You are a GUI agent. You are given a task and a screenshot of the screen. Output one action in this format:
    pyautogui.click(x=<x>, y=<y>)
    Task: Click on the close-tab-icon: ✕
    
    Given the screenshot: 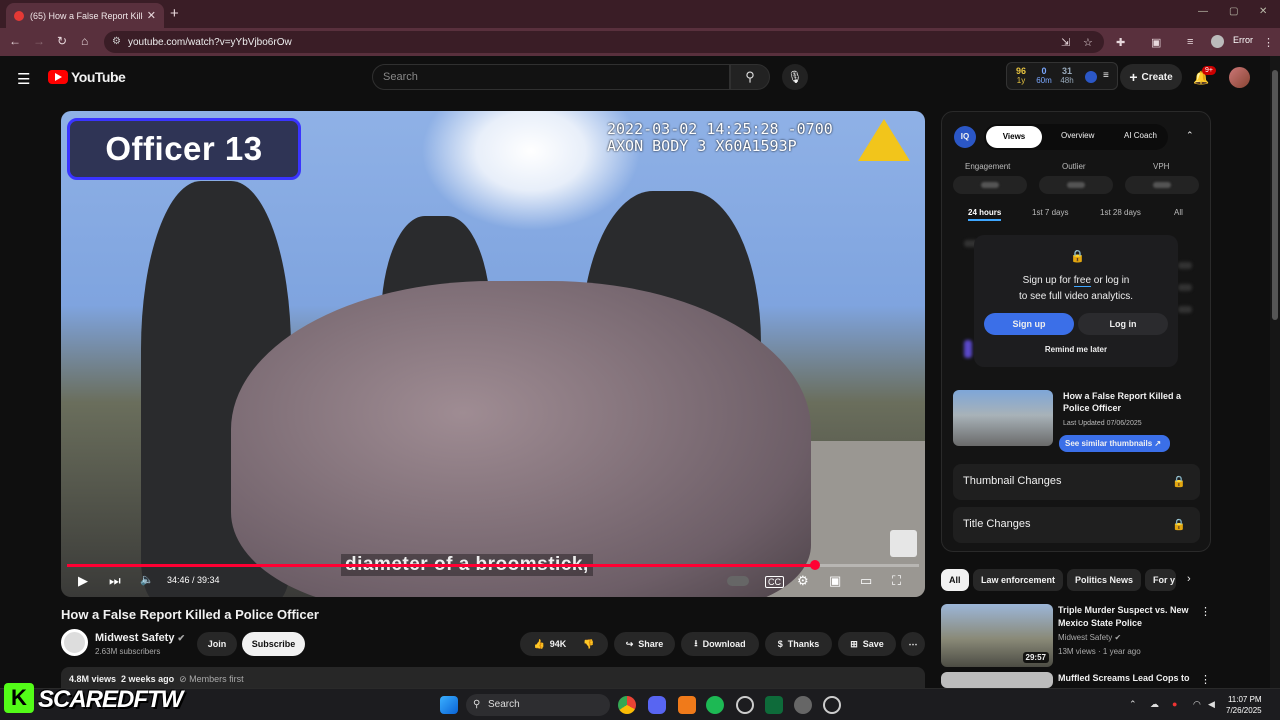 What is the action you would take?
    pyautogui.click(x=151, y=15)
    